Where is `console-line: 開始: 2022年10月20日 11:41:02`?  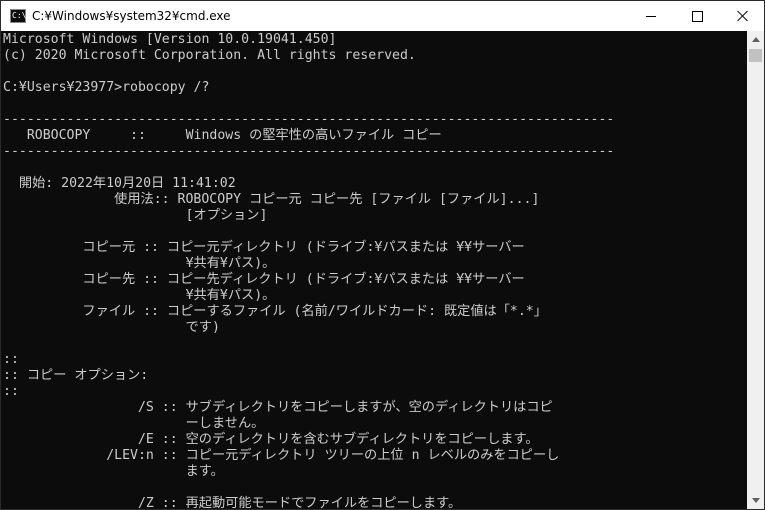
console-line: 開始: 2022年10月20日 11:41:02 is located at coordinates (119, 183).